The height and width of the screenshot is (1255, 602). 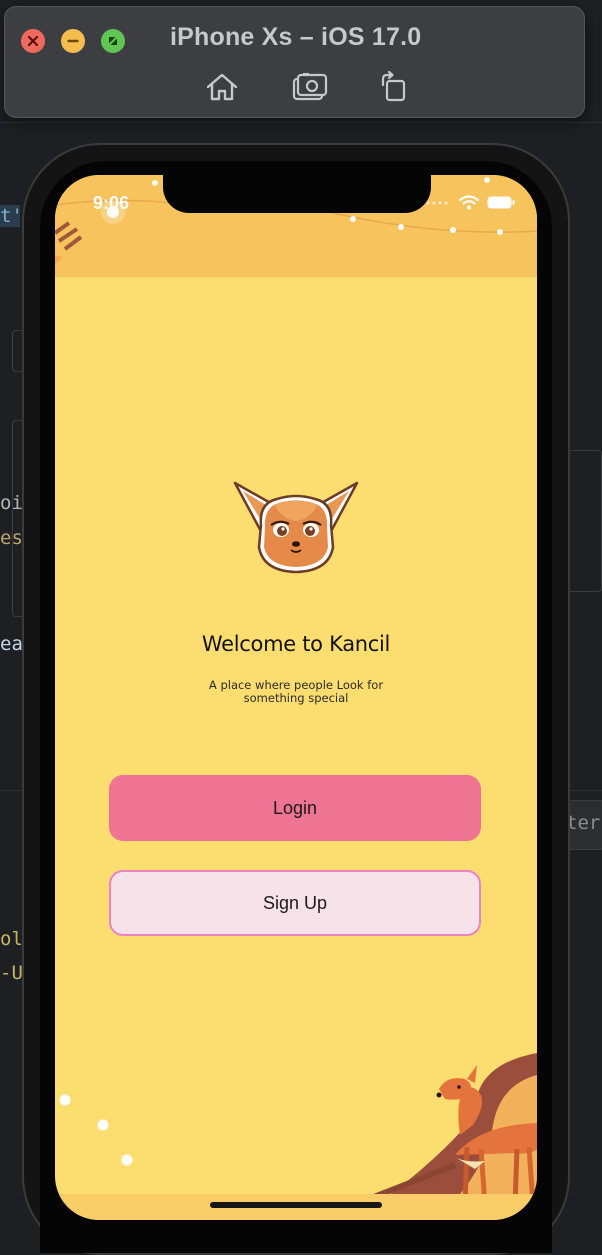 I want to click on status-time: 9:06, so click(x=111, y=203).